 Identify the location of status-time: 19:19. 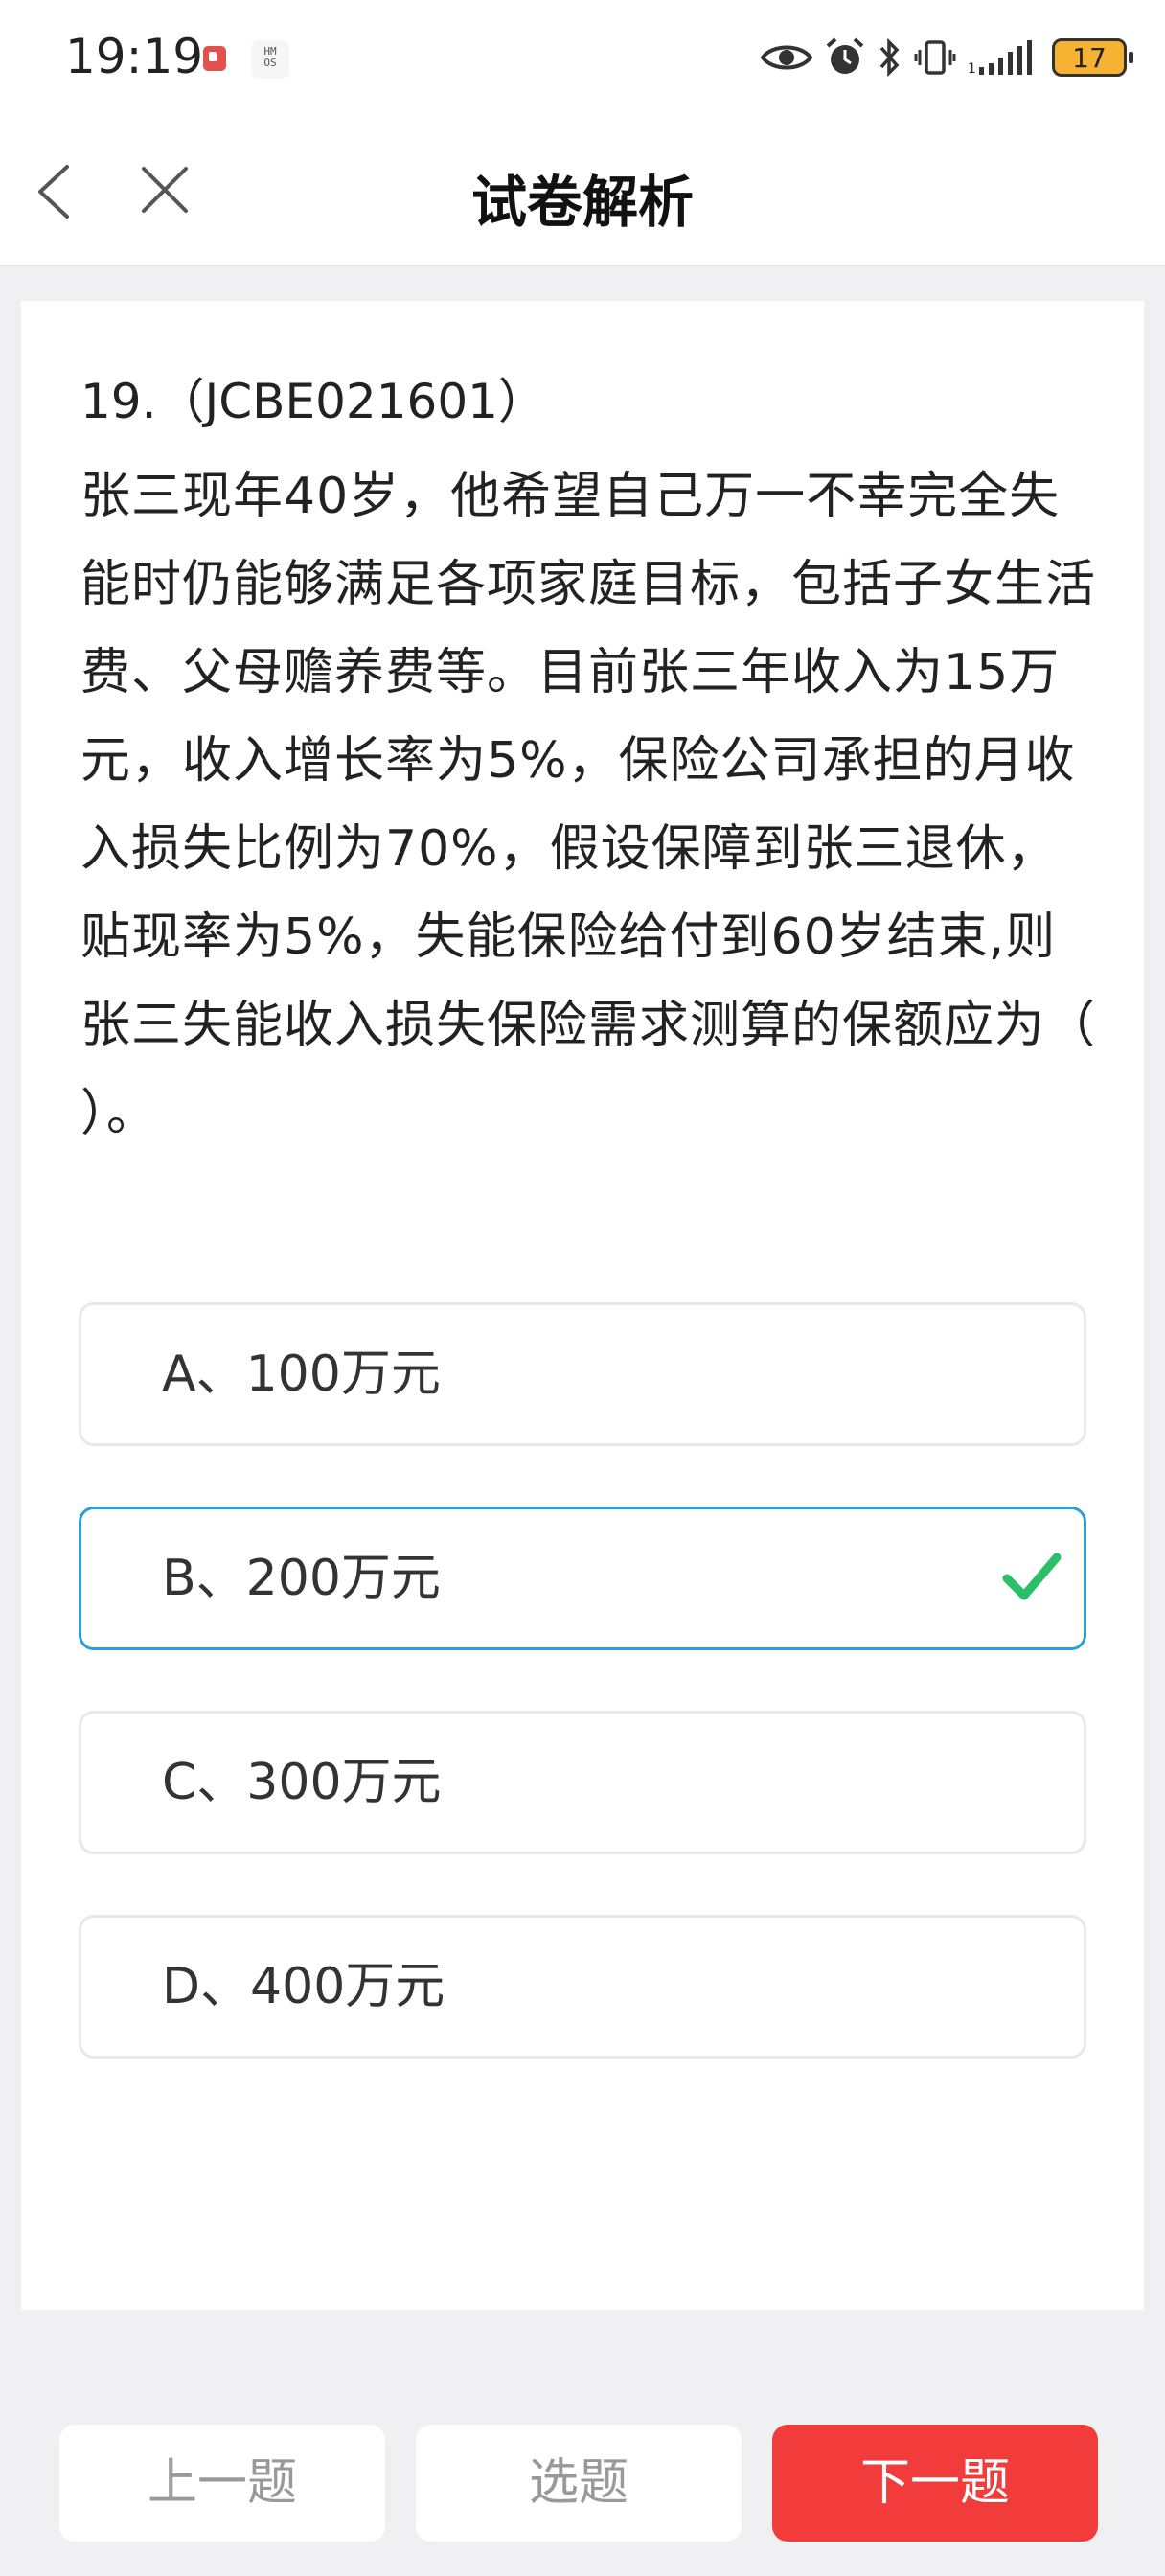
(134, 56).